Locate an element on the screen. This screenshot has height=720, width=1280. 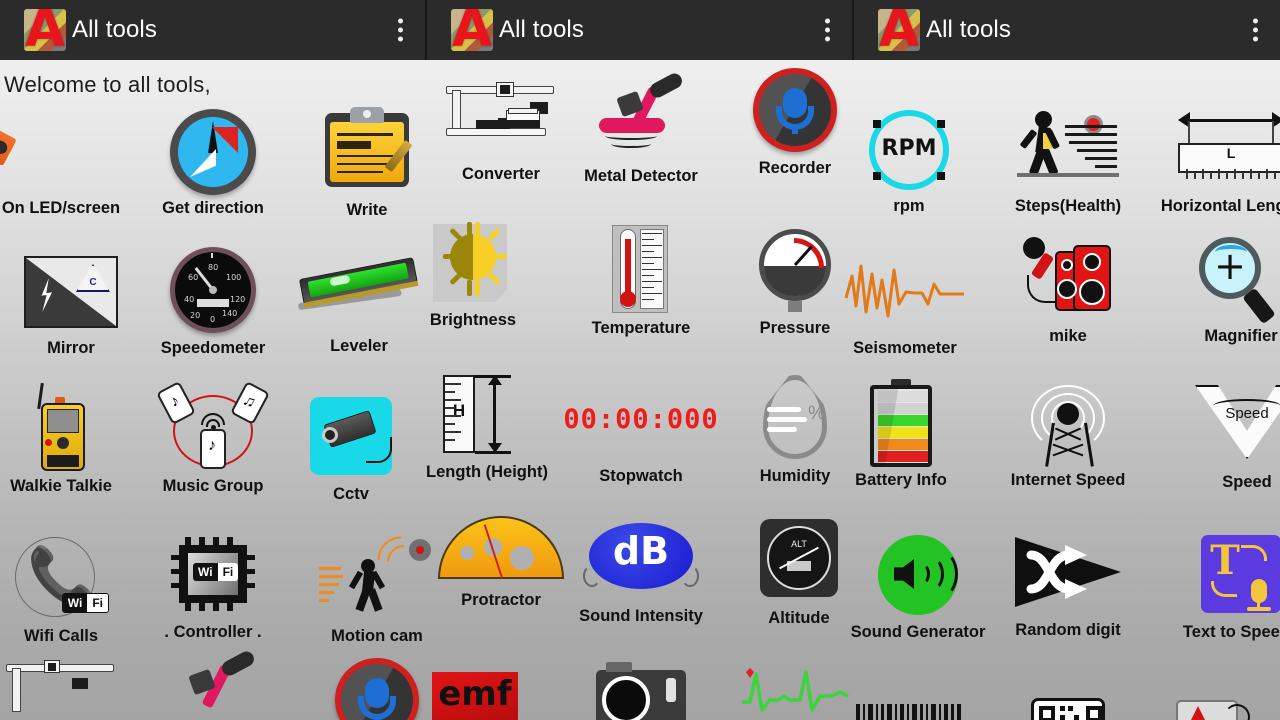
topbar-group: A All tools A All tools A All tools is located at coordinates (640, 30).